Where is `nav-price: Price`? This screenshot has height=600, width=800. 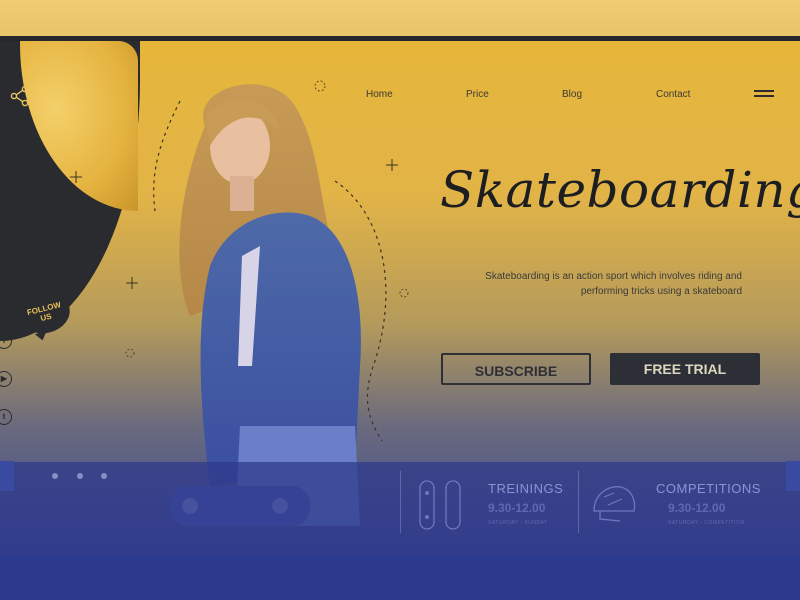 nav-price: Price is located at coordinates (477, 94).